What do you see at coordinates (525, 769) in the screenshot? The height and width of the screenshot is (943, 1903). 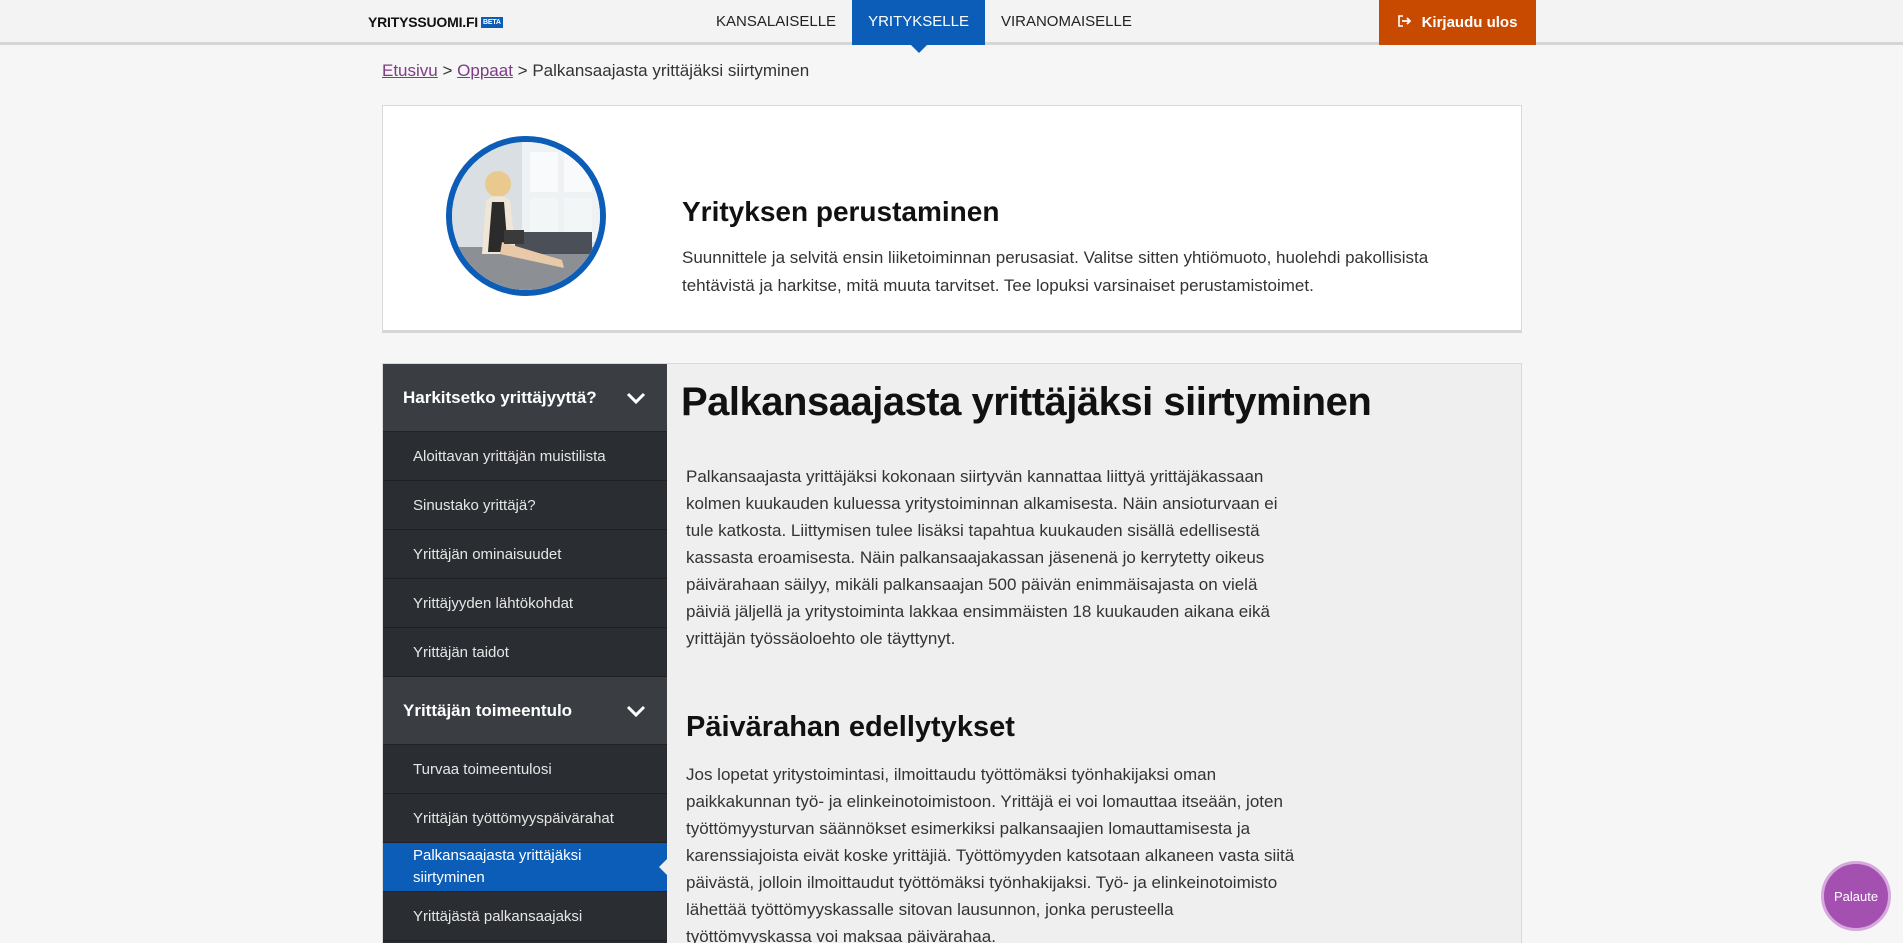 I see `nav-item-turvaa-toimeentulosi: Turvaa toimeentulosi` at bounding box center [525, 769].